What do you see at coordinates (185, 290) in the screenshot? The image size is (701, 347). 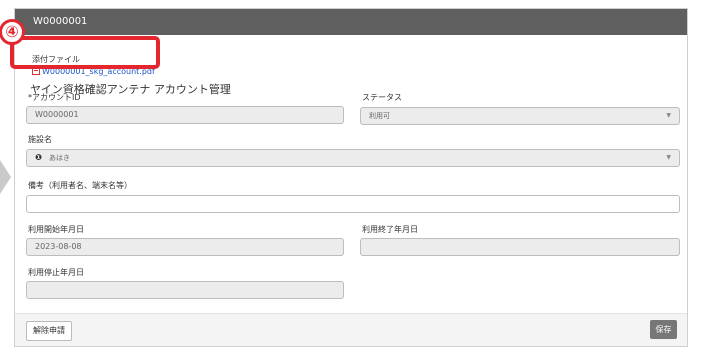 I see `stop-date-field` at bounding box center [185, 290].